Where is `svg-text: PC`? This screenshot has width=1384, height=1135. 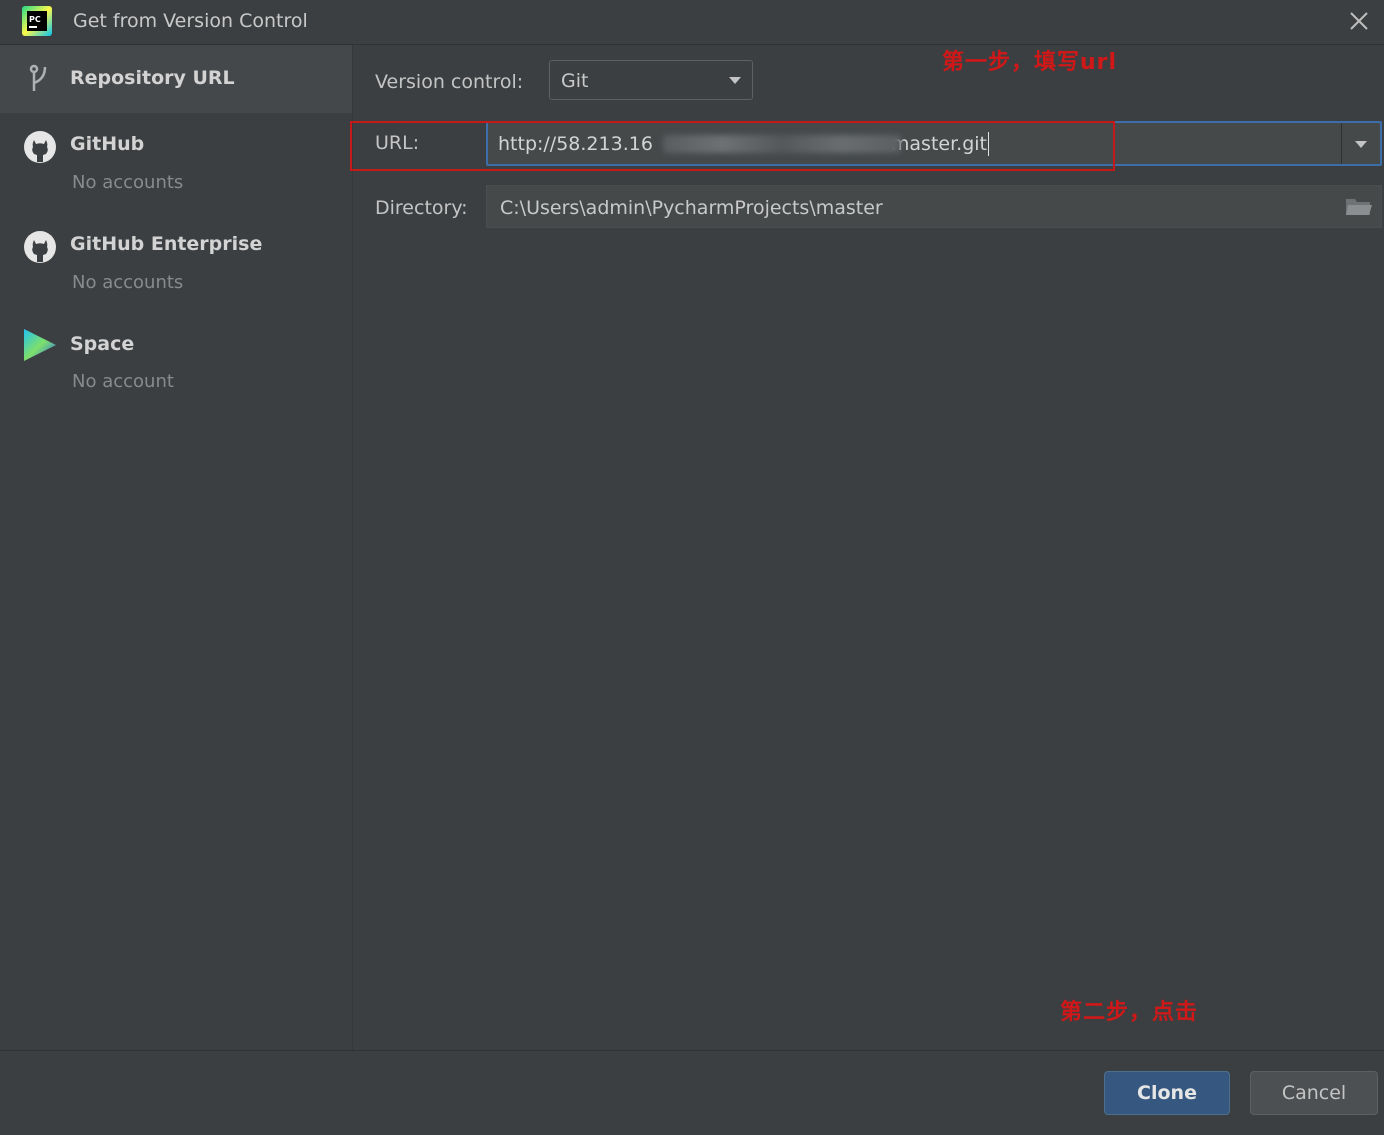 svg-text: PC is located at coordinates (35, 19).